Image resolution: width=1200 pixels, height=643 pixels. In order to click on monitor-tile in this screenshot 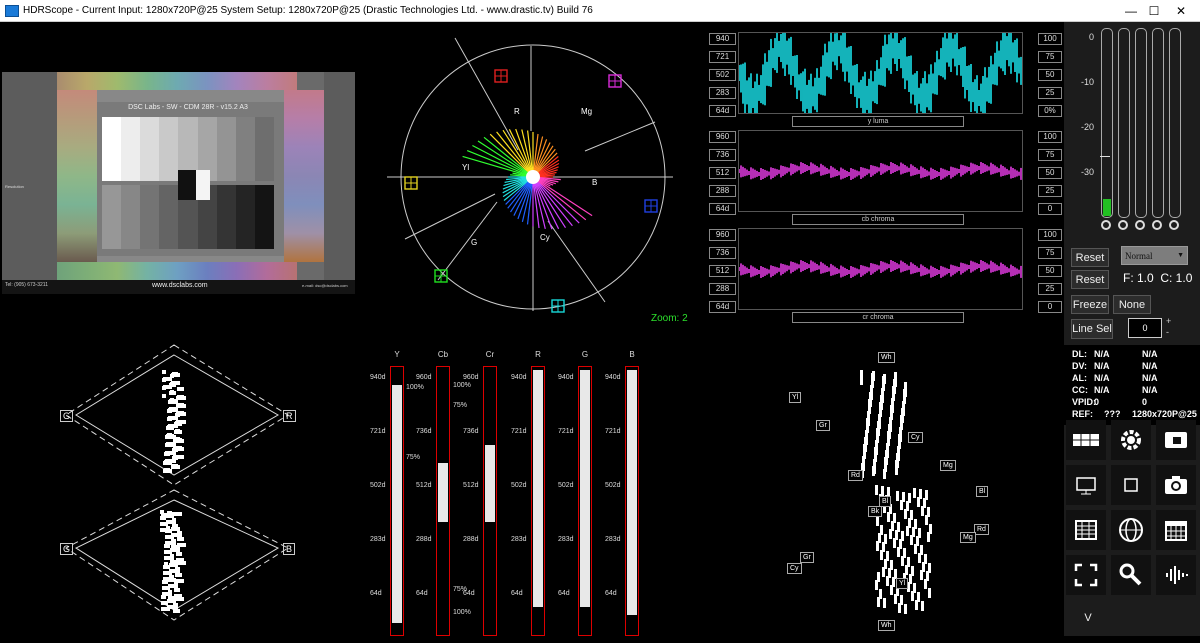, I will do `click(1086, 485)`.